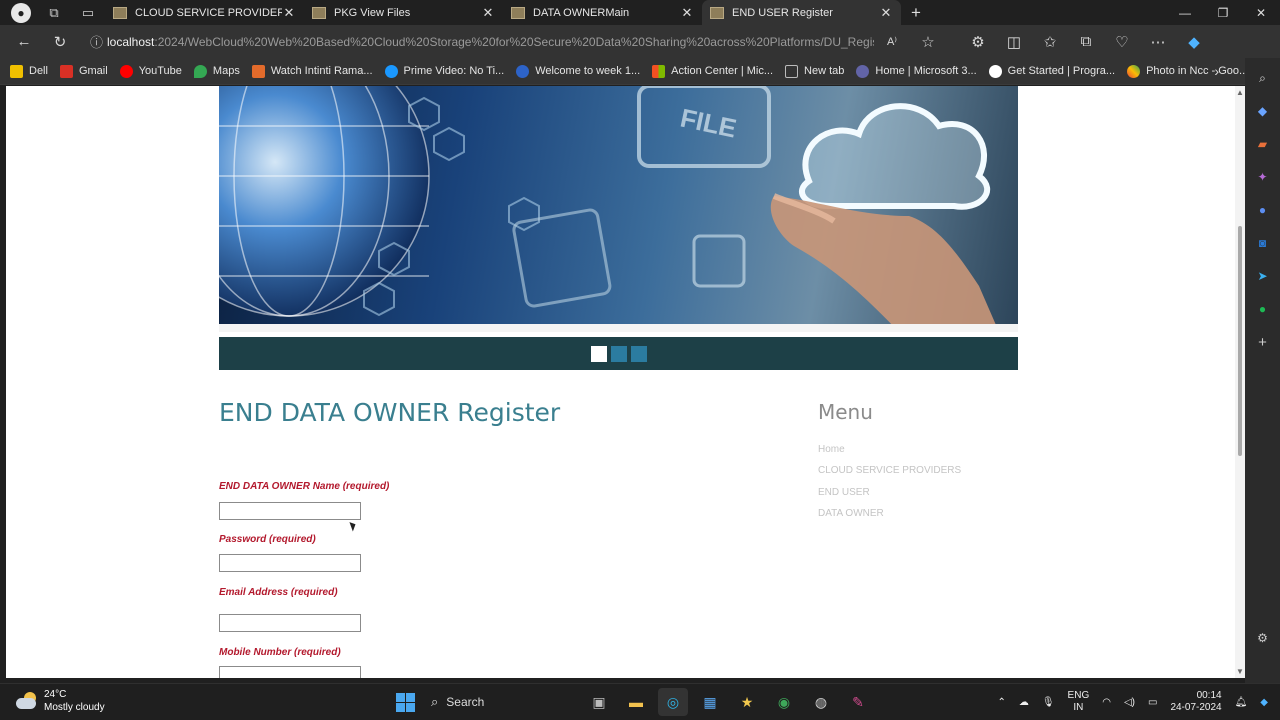 This screenshot has width=1280, height=720. I want to click on wifi-icon: ◠, so click(1106, 702).